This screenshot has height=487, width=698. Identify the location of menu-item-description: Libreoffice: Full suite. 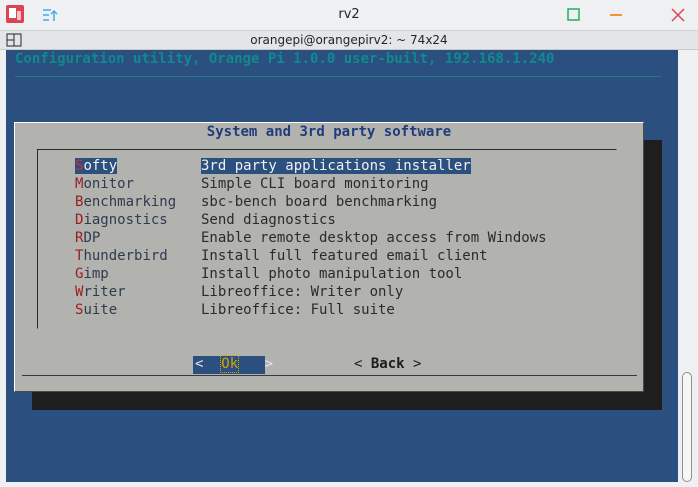
(298, 310).